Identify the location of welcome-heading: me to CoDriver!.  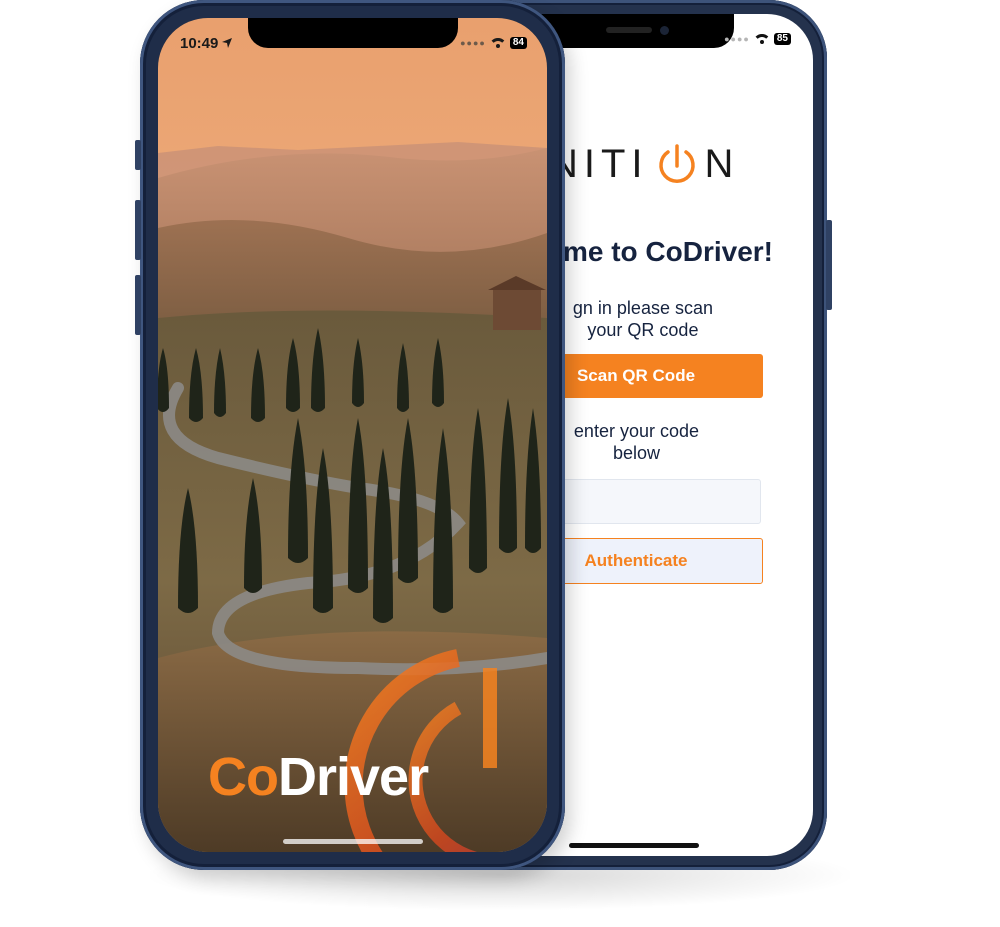
(667, 251).